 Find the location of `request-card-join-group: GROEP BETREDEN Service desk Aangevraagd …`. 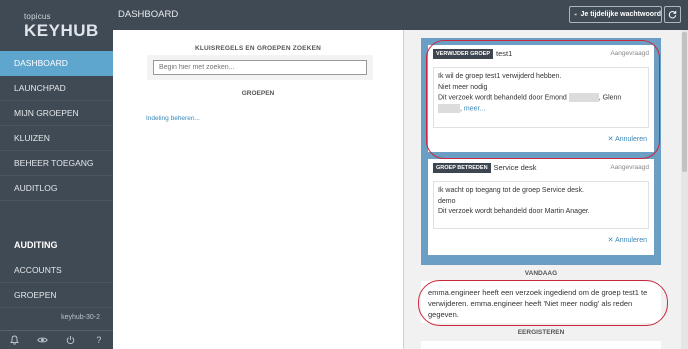

request-card-join-group: GROEP BETREDEN Service desk Aangevraagd … is located at coordinates (541, 207).